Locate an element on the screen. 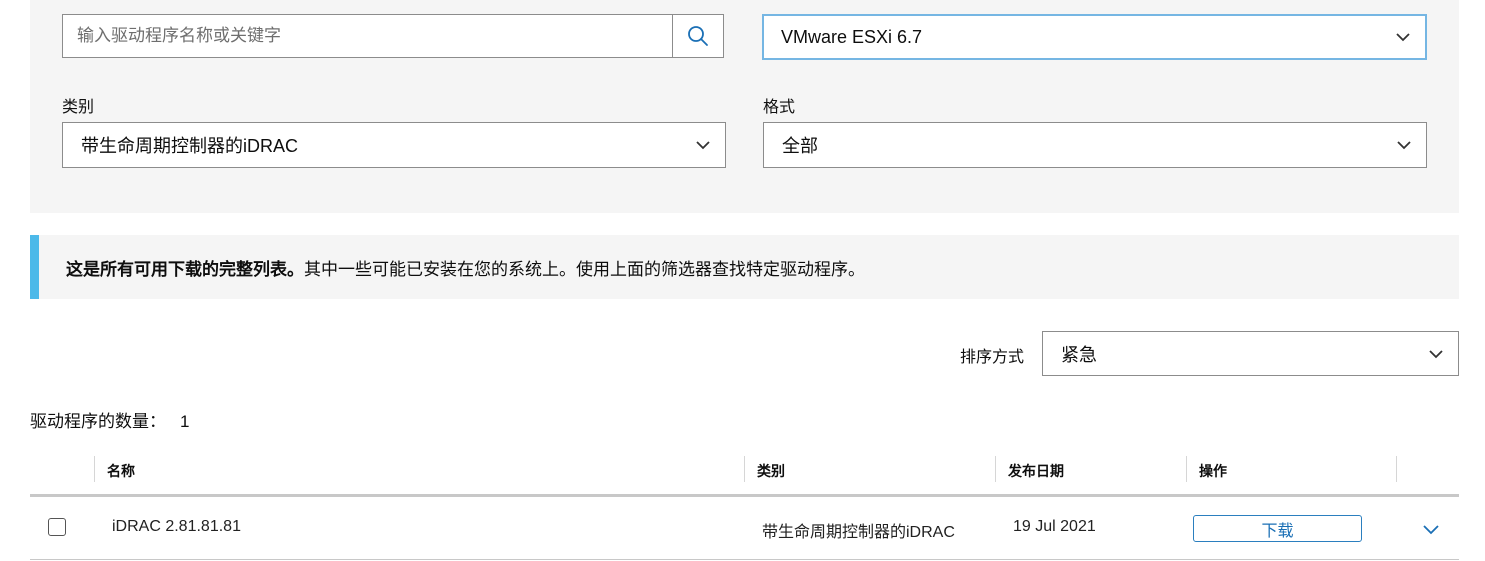 This screenshot has width=1485, height=561. os-select-value: VMware ESXi 6.7 is located at coordinates (852, 36).